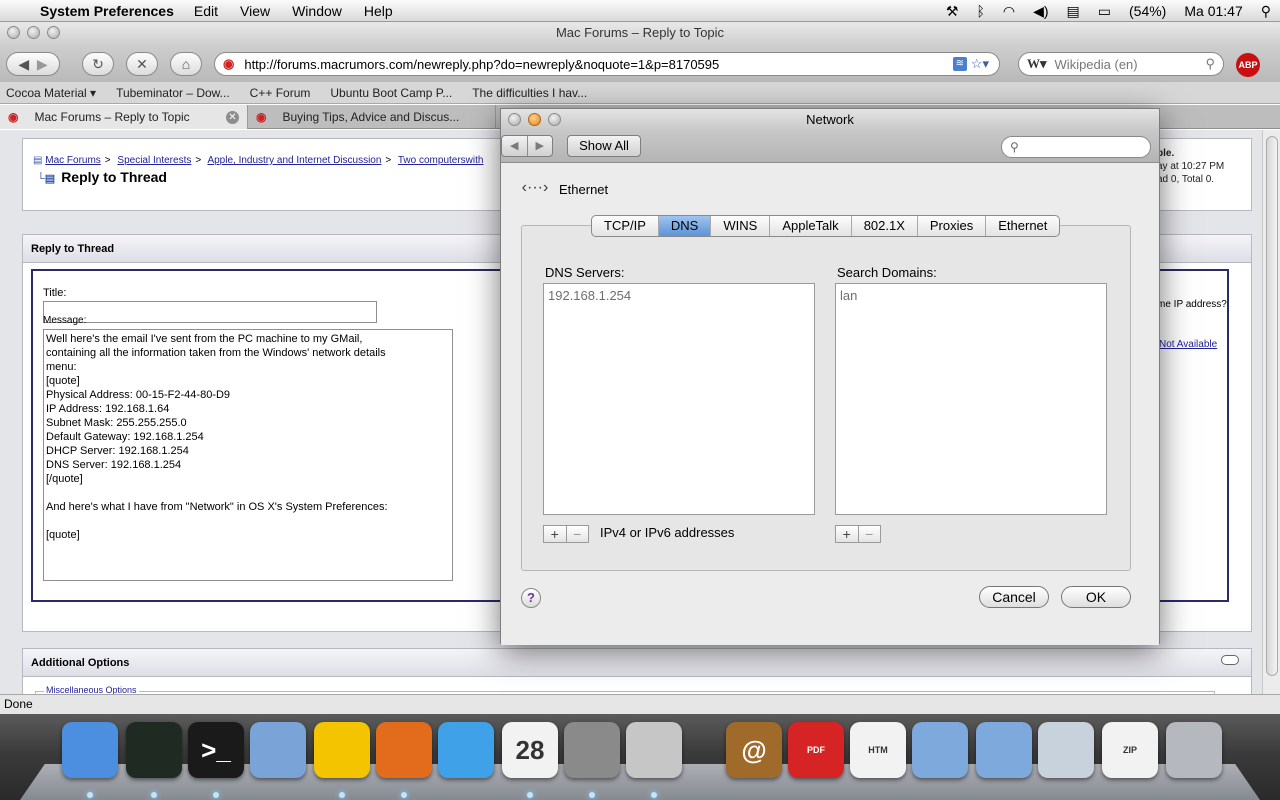 This screenshot has height=800, width=1280. I want to click on itunes-icon, so click(466, 750).